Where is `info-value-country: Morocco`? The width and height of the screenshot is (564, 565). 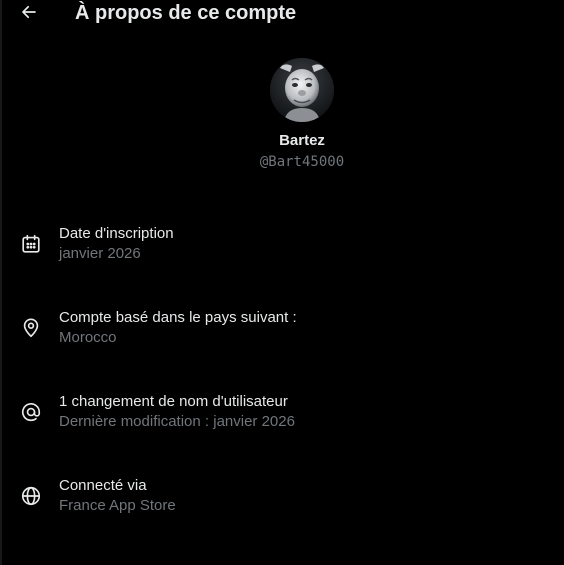
info-value-country: Morocco is located at coordinates (88, 337).